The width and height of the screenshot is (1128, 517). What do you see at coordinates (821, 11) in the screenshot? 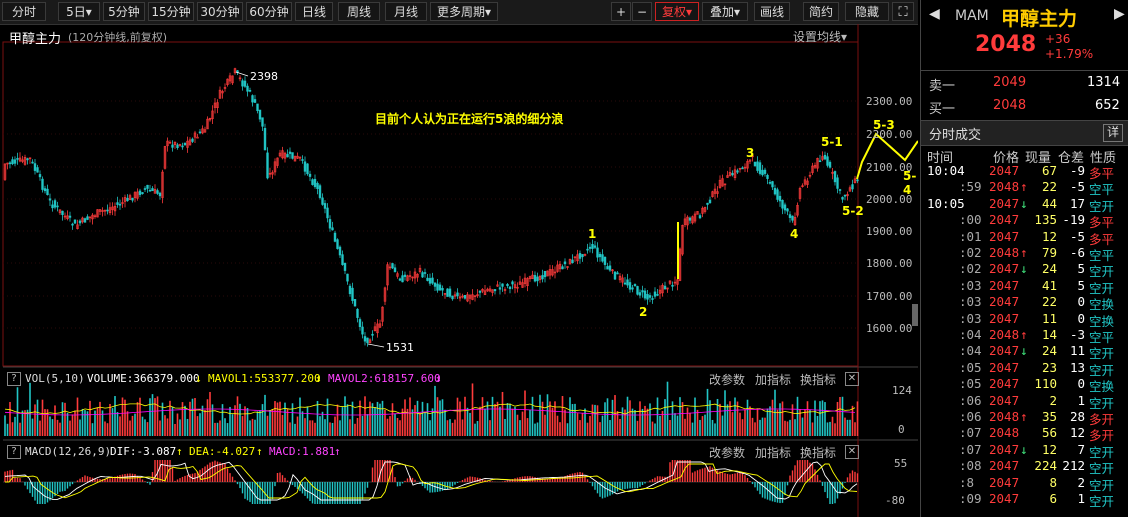
I see `simple-button: 简约` at bounding box center [821, 11].